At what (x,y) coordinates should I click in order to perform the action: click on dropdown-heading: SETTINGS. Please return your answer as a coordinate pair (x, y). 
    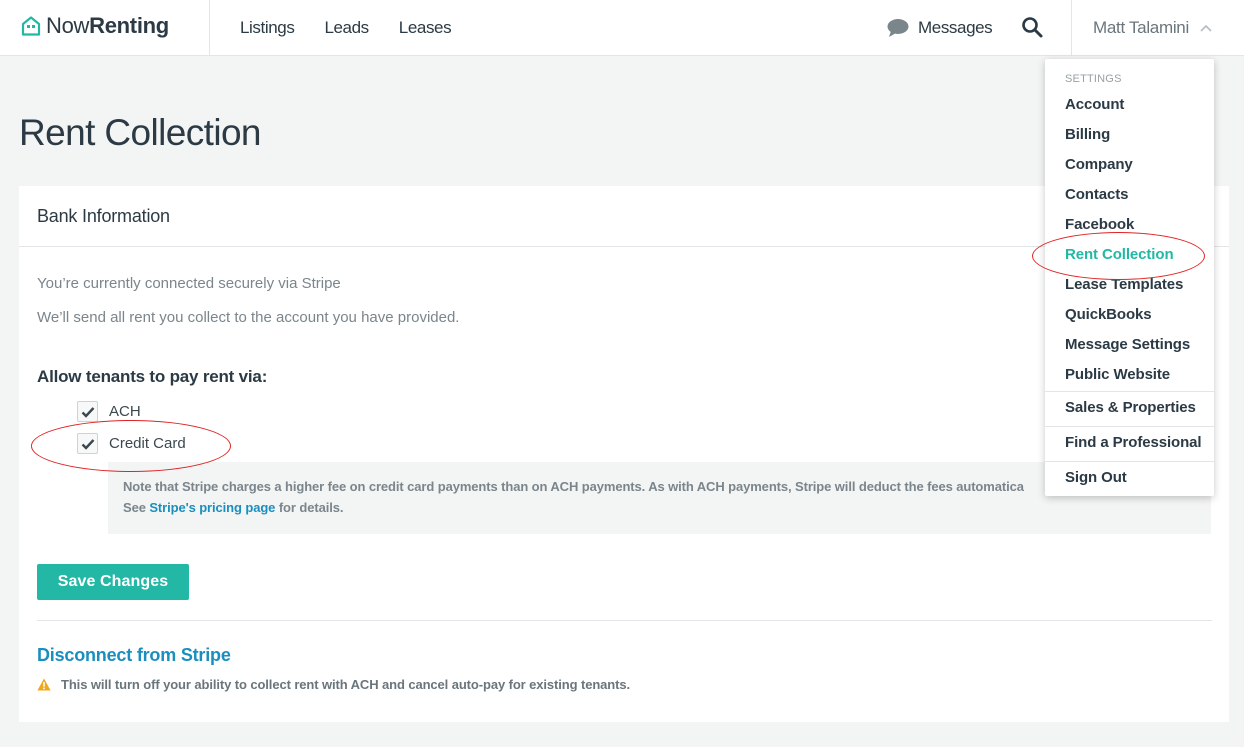
    Looking at the image, I should click on (1093, 79).